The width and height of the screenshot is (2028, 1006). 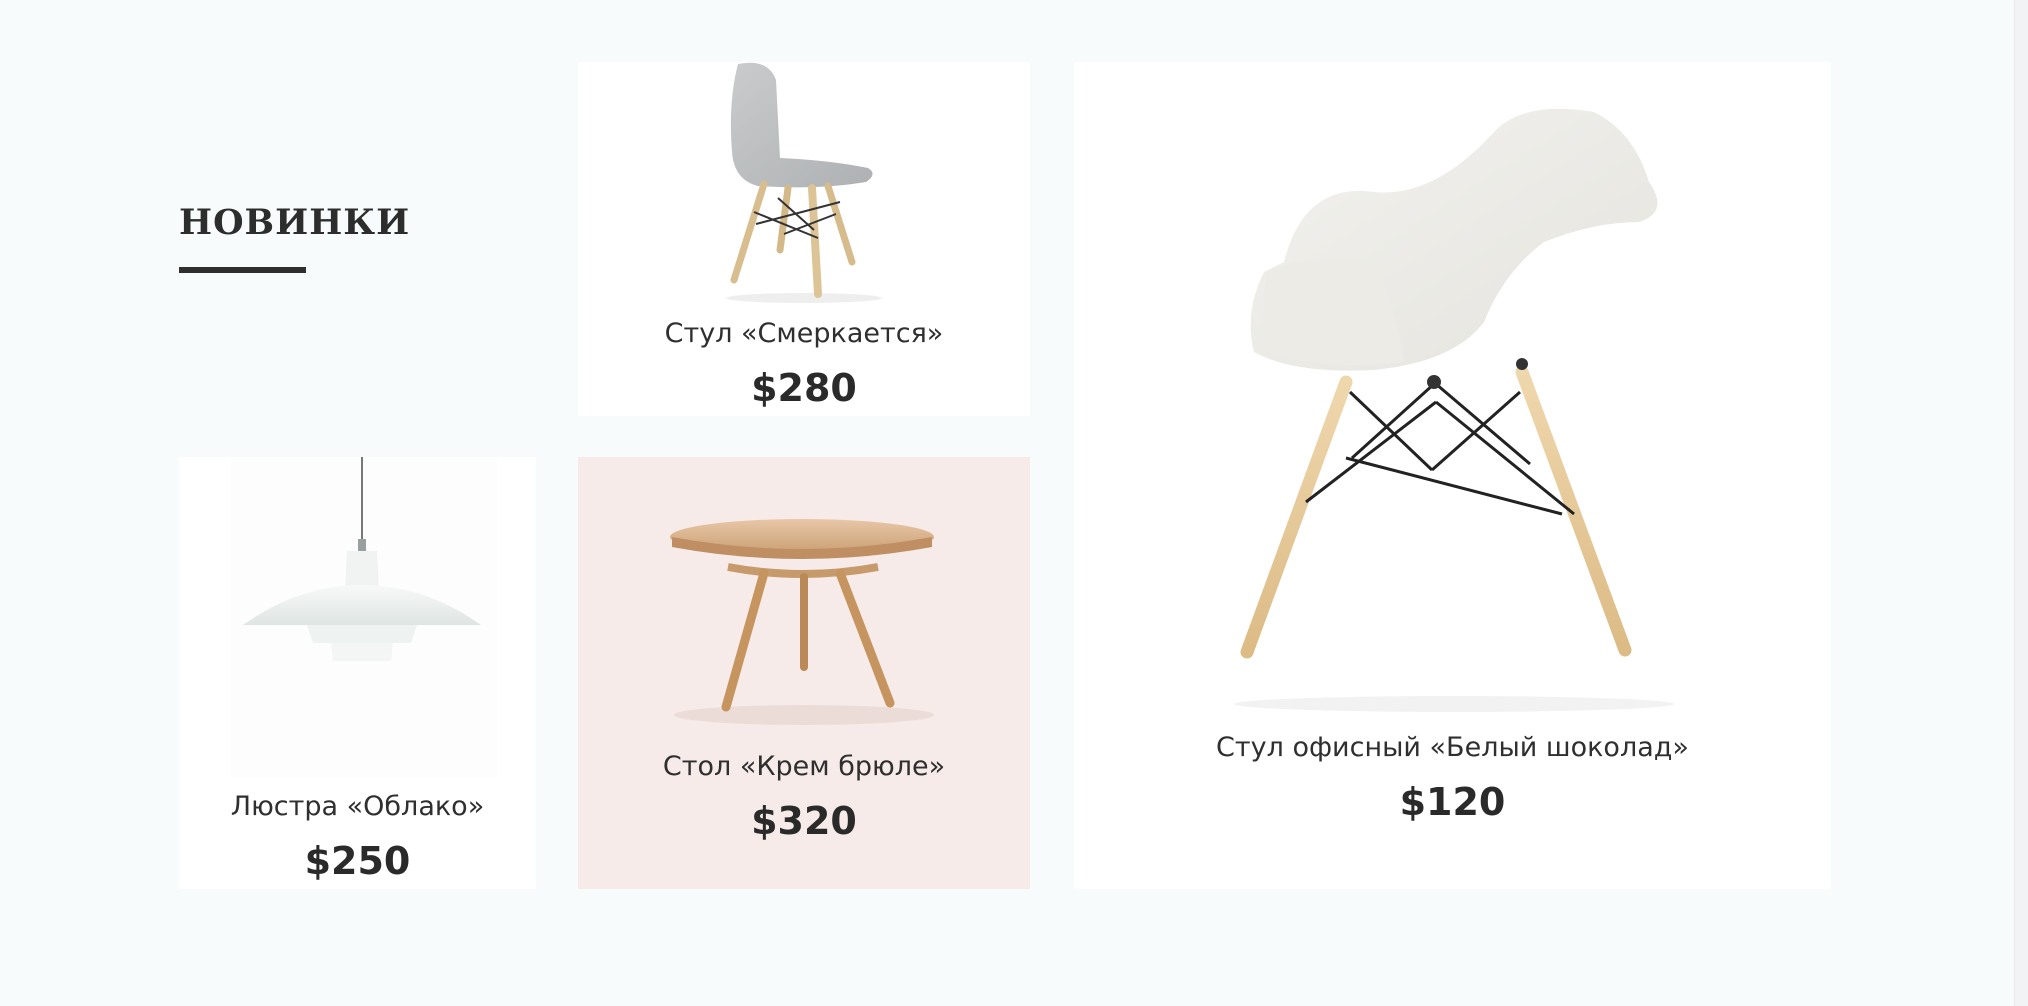 I want to click on title-underline, so click(x=242, y=270).